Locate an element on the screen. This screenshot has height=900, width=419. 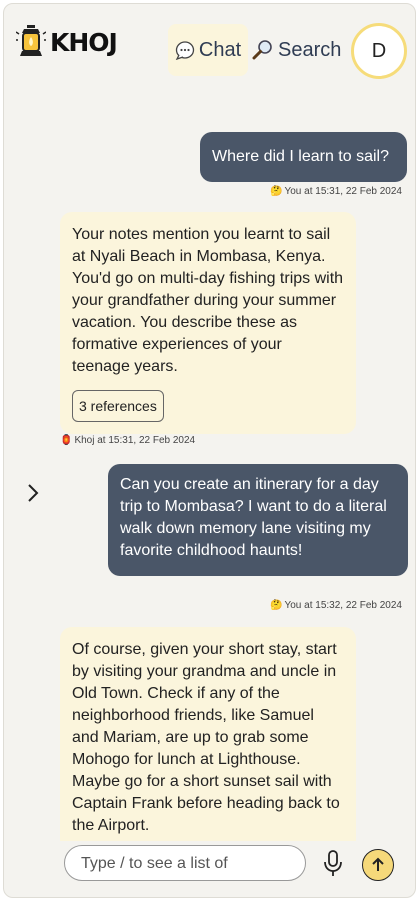
lantern-icon is located at coordinates (31, 40).